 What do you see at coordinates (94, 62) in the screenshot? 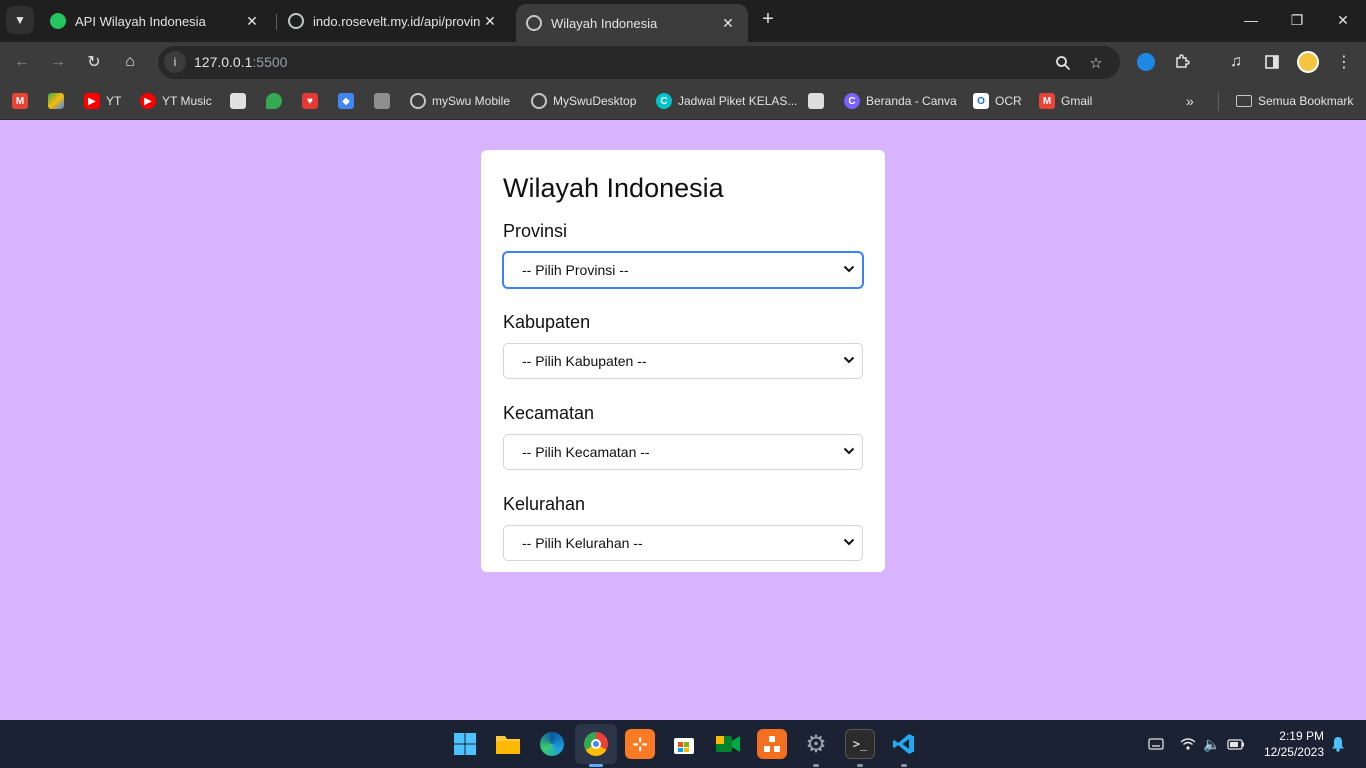
I see `reload-button: ↻` at bounding box center [94, 62].